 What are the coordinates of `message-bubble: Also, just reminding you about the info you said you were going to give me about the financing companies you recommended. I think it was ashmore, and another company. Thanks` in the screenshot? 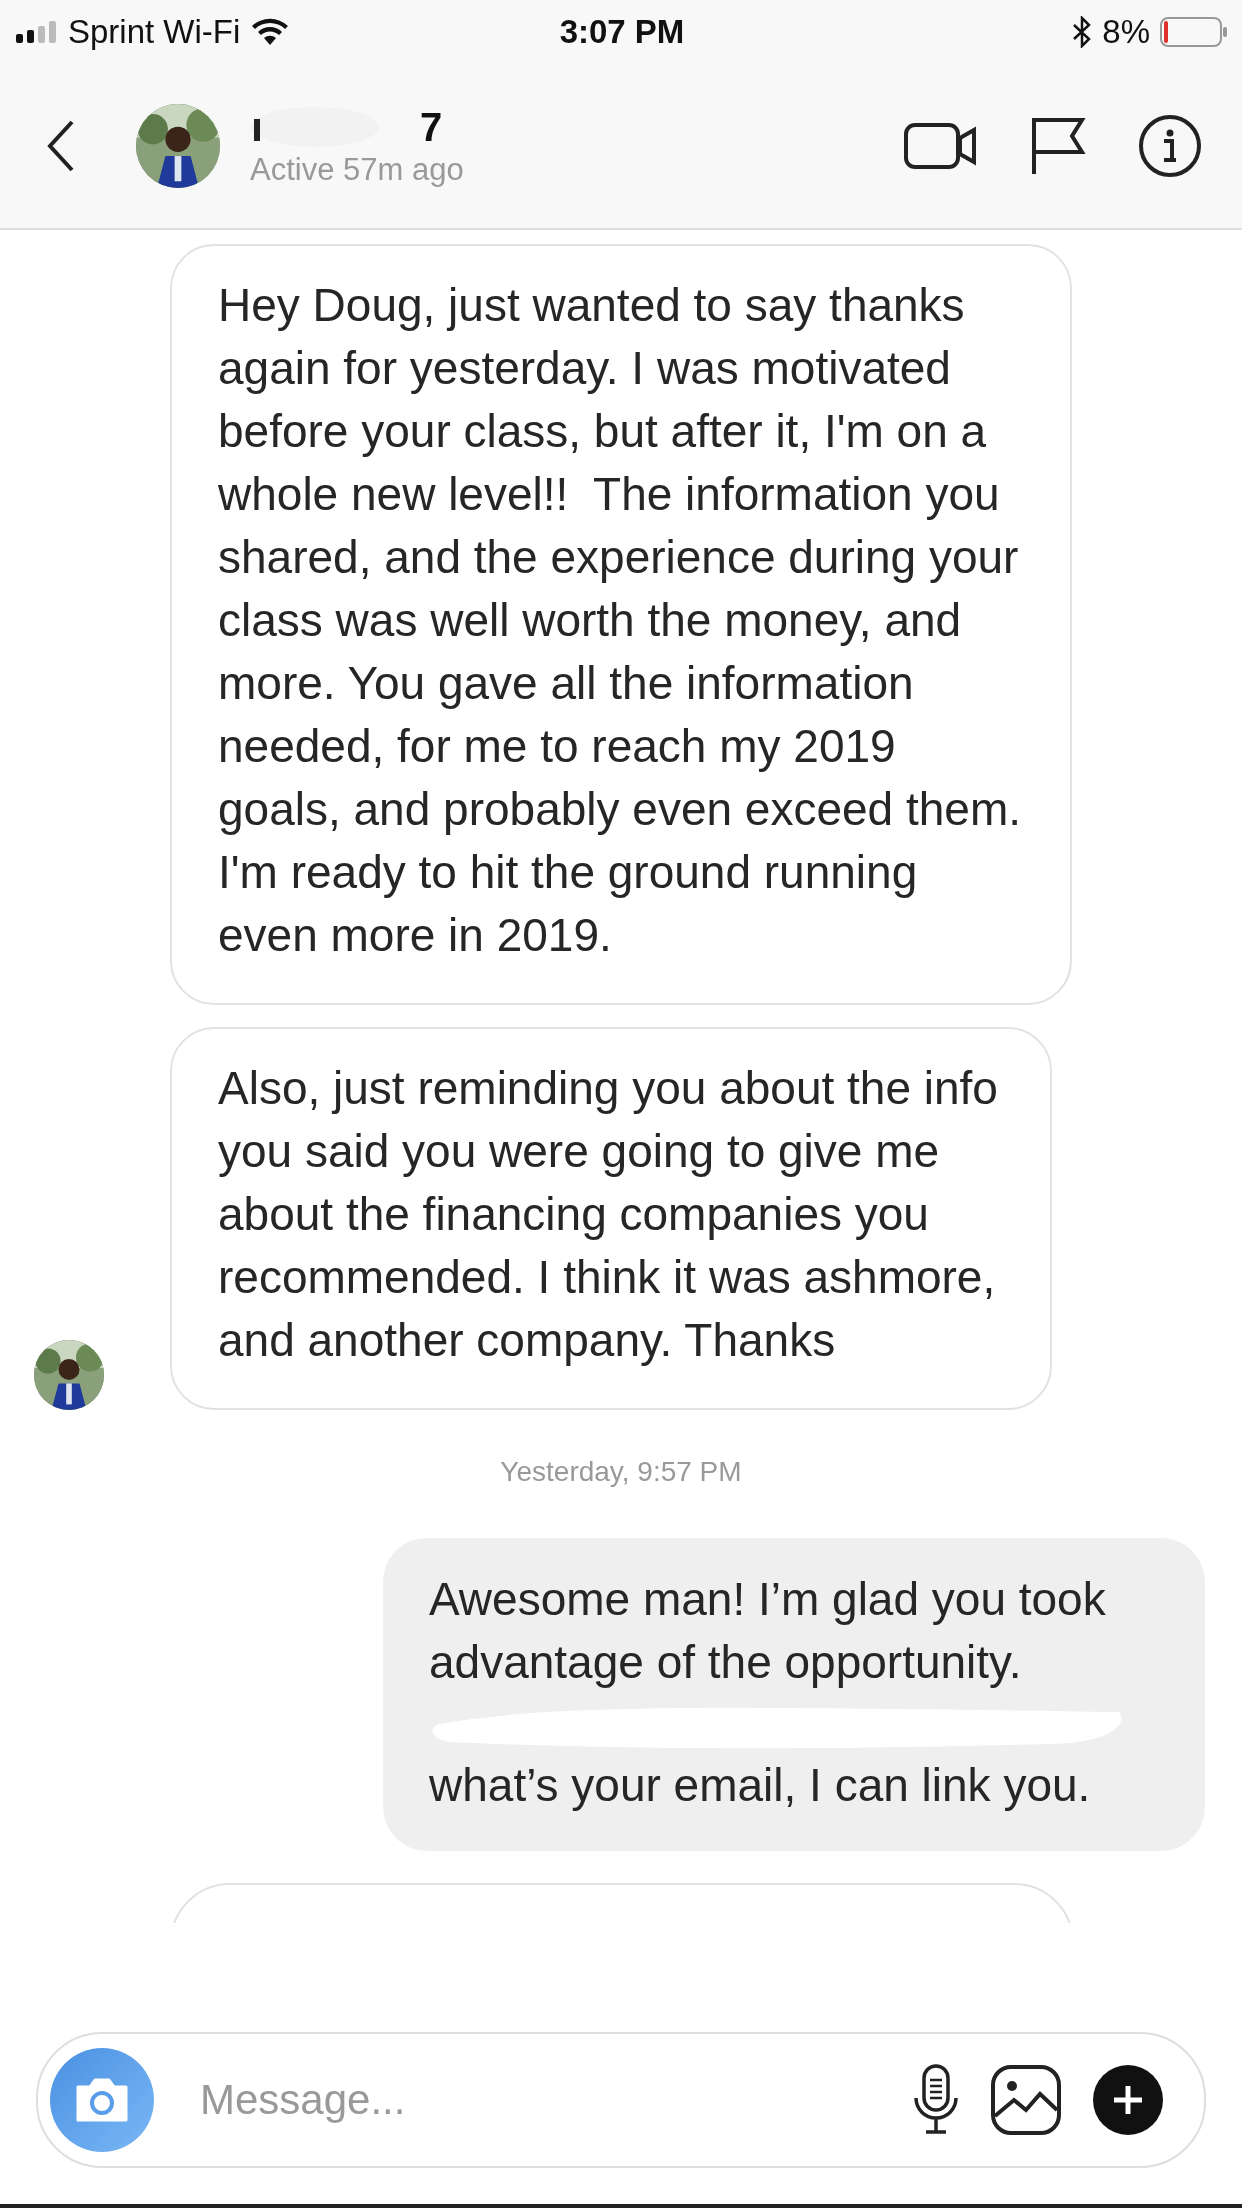 It's located at (611, 1218).